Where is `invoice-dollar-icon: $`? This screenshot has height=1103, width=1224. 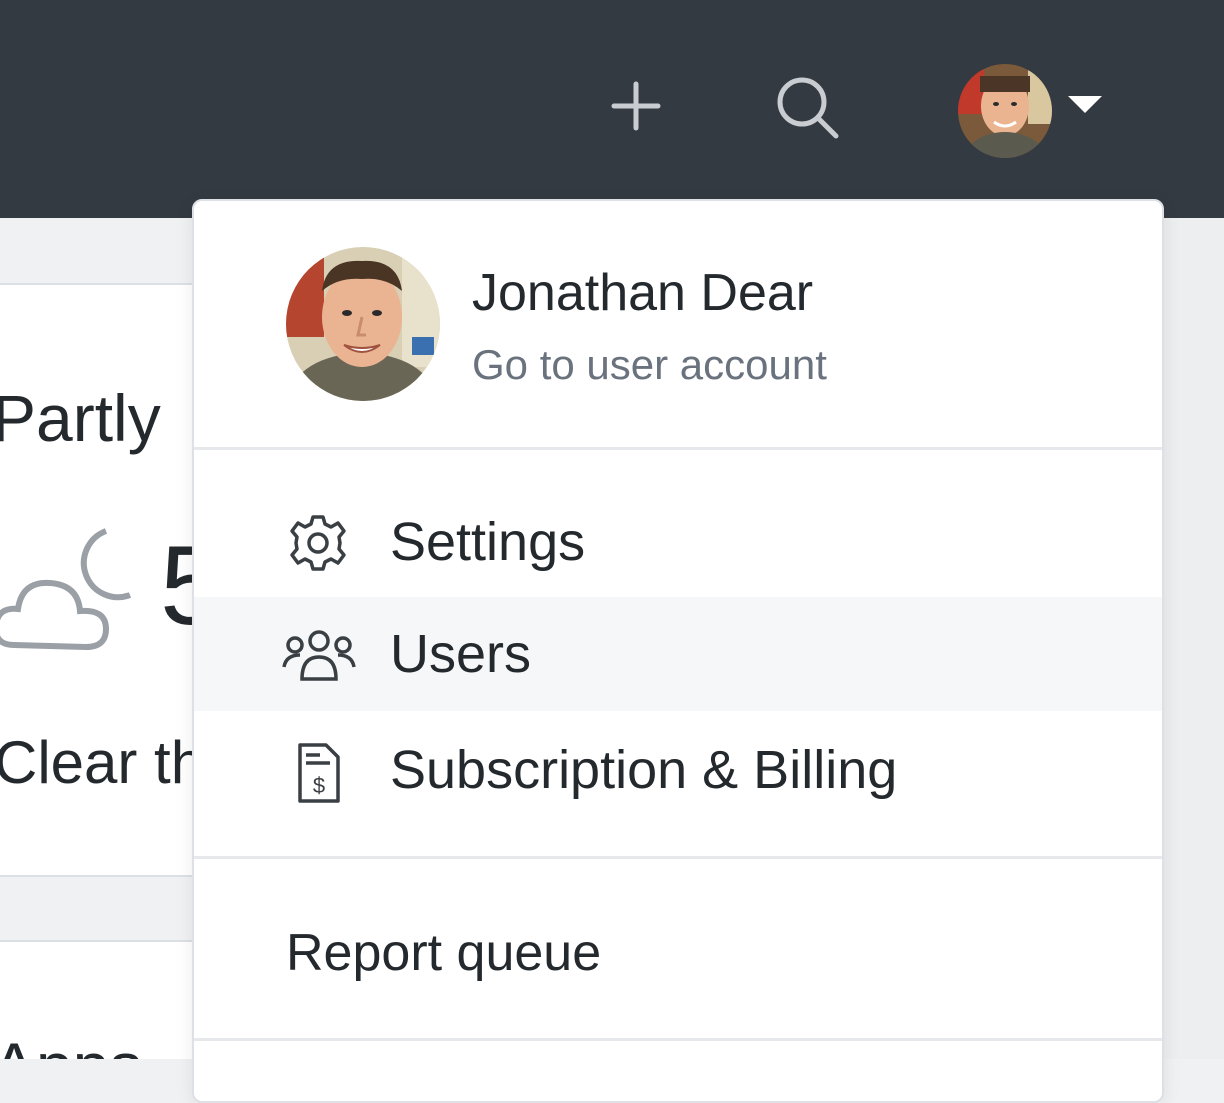 invoice-dollar-icon: $ is located at coordinates (318, 772).